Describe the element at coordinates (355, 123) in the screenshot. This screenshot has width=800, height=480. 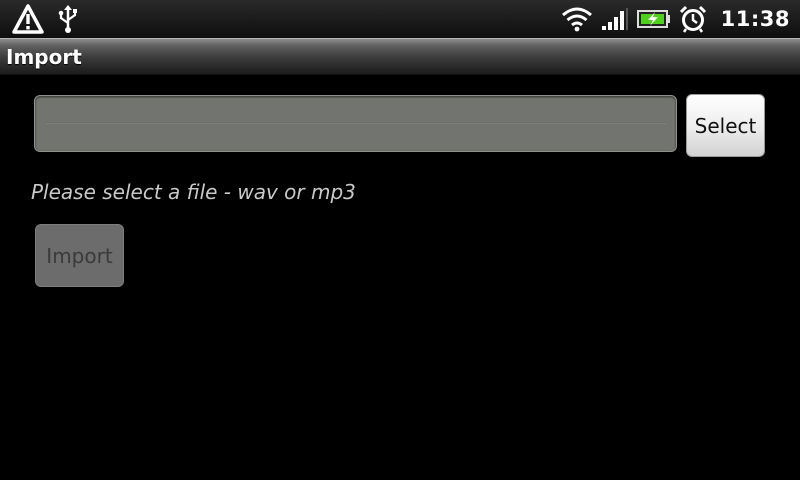
I see `file-path-input` at that location.